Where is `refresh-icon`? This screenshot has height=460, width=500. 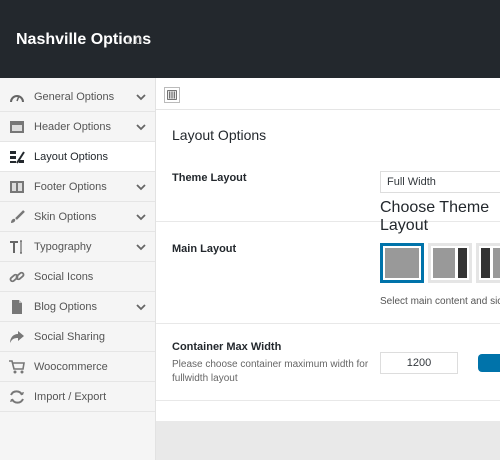 refresh-icon is located at coordinates (17, 397).